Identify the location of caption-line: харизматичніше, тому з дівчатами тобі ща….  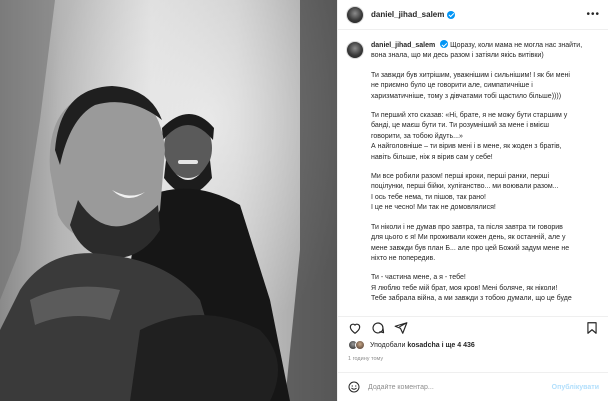
(466, 96).